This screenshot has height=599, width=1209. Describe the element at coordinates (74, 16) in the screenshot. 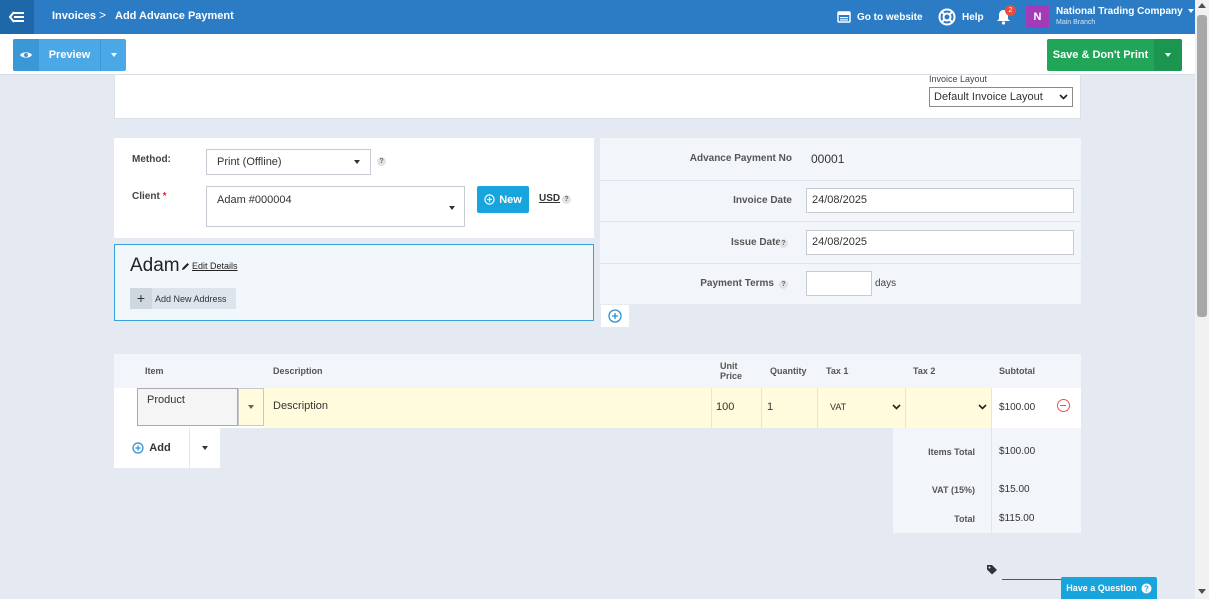

I see `breadcrumb-invoices: Invoices` at that location.